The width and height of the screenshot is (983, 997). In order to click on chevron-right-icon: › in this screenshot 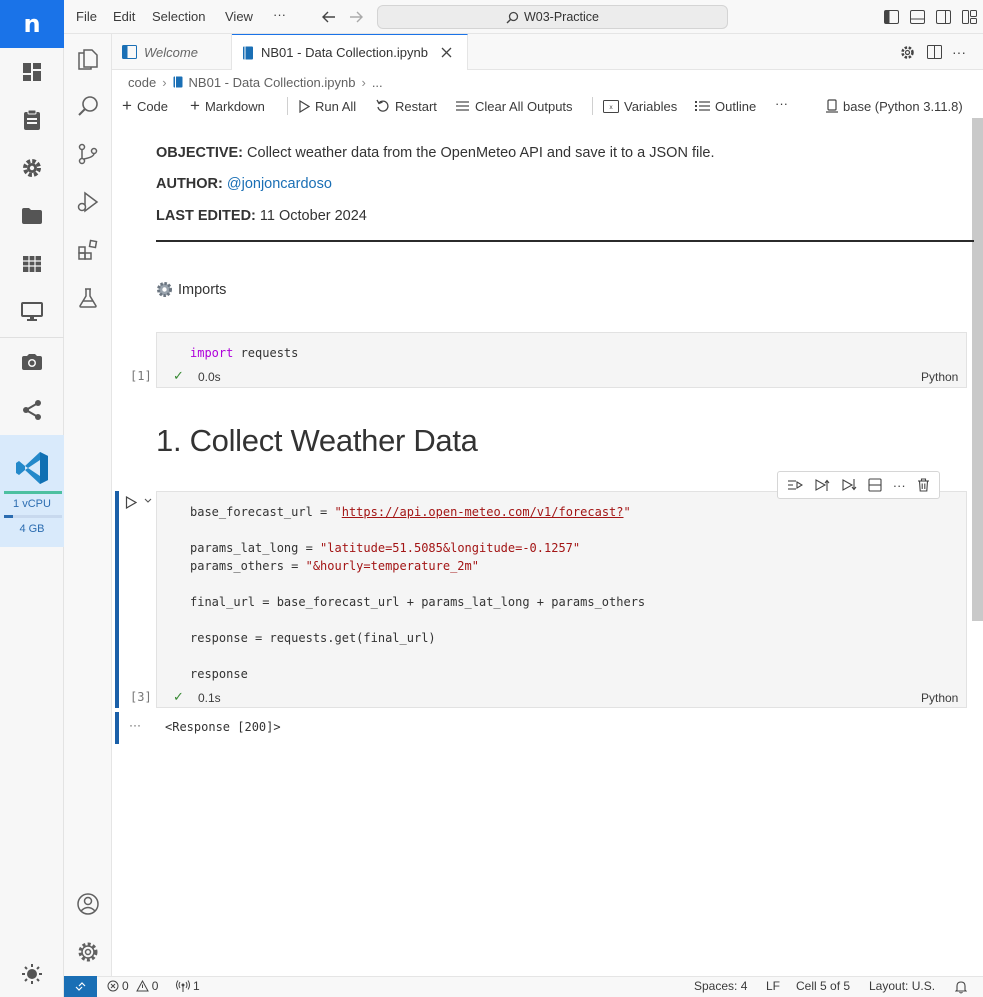, I will do `click(363, 82)`.